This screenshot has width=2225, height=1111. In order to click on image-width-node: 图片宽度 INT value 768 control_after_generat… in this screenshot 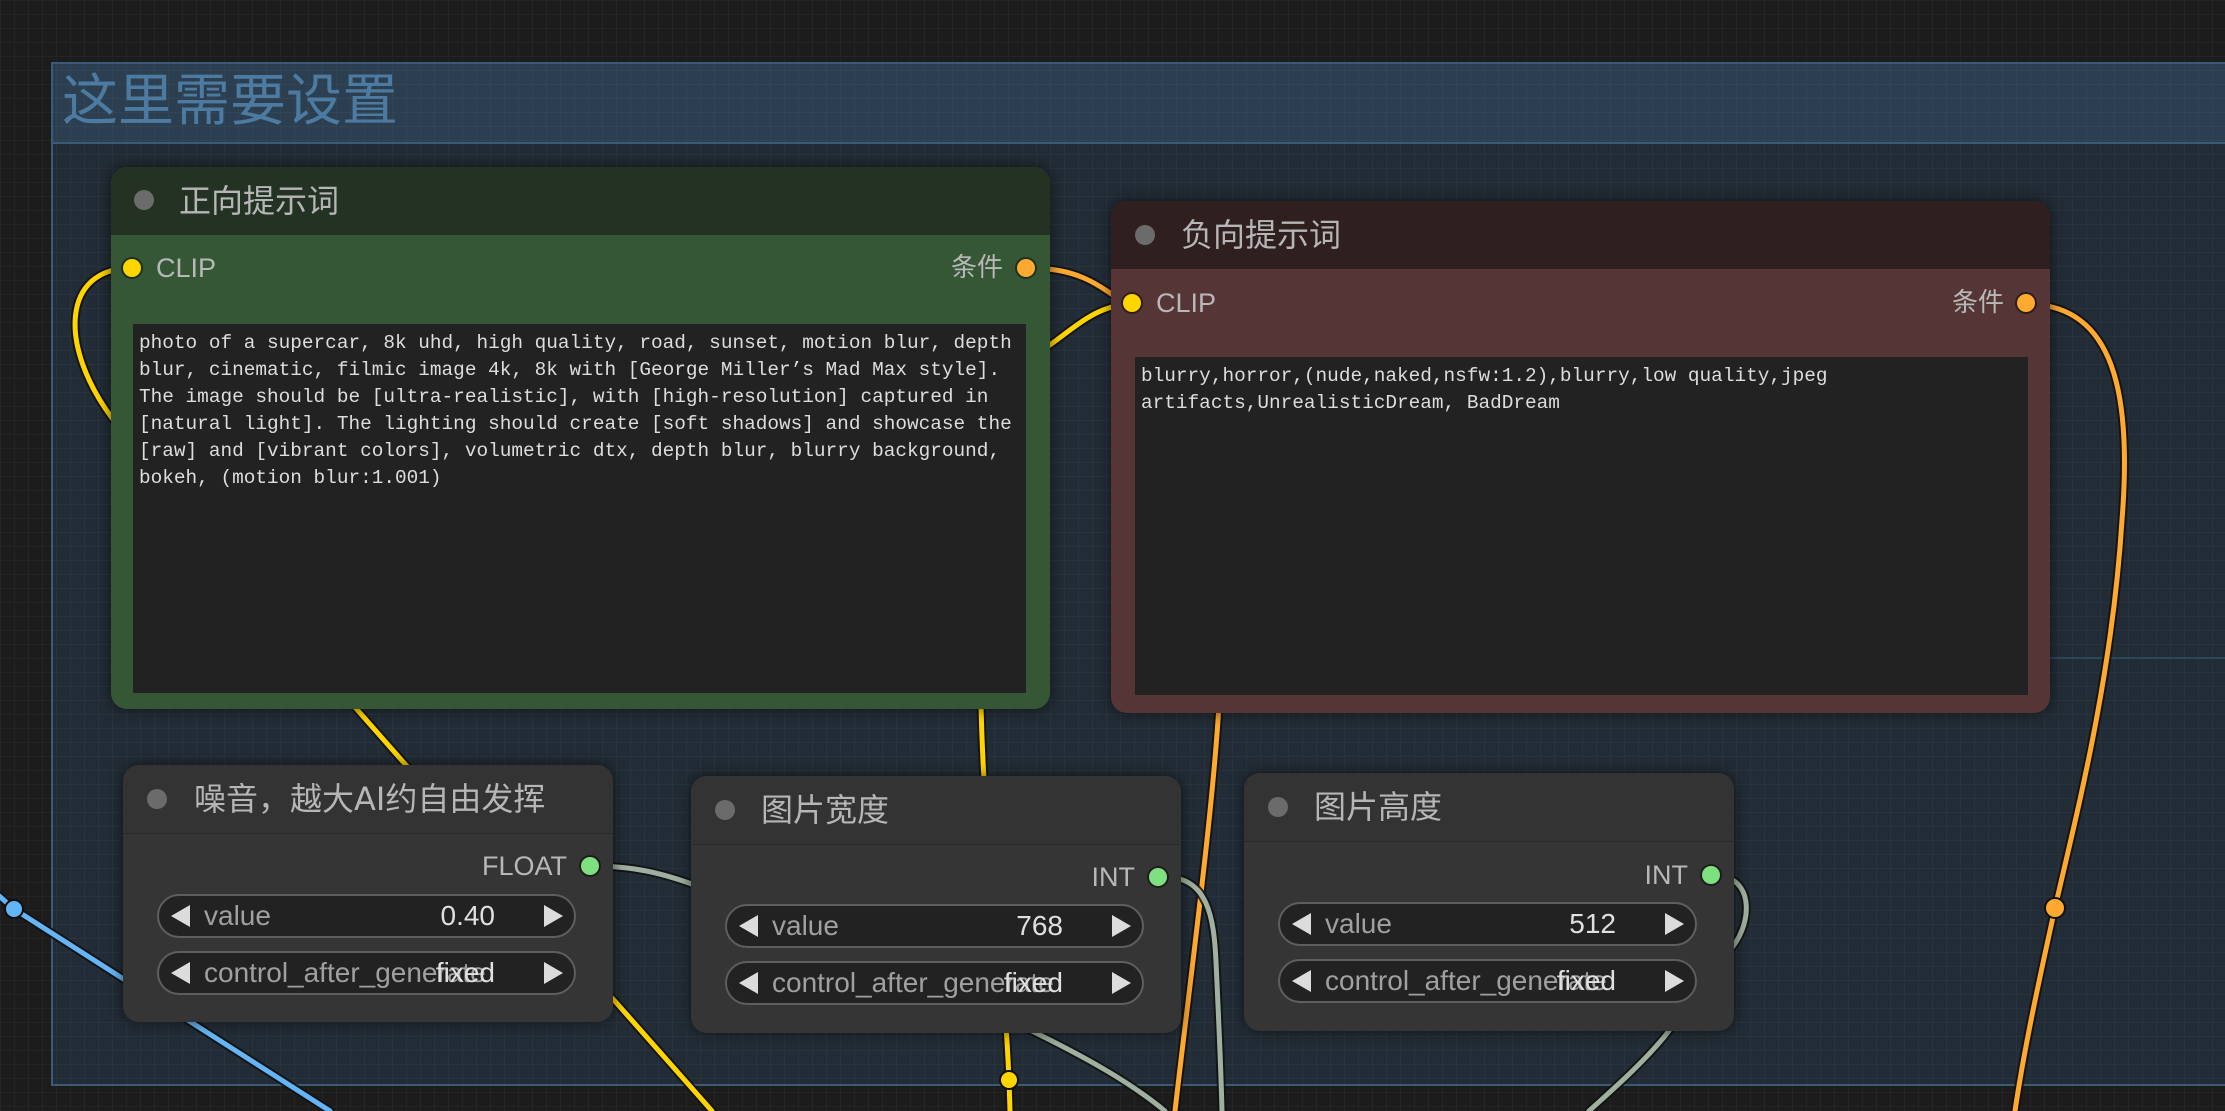, I will do `click(936, 904)`.